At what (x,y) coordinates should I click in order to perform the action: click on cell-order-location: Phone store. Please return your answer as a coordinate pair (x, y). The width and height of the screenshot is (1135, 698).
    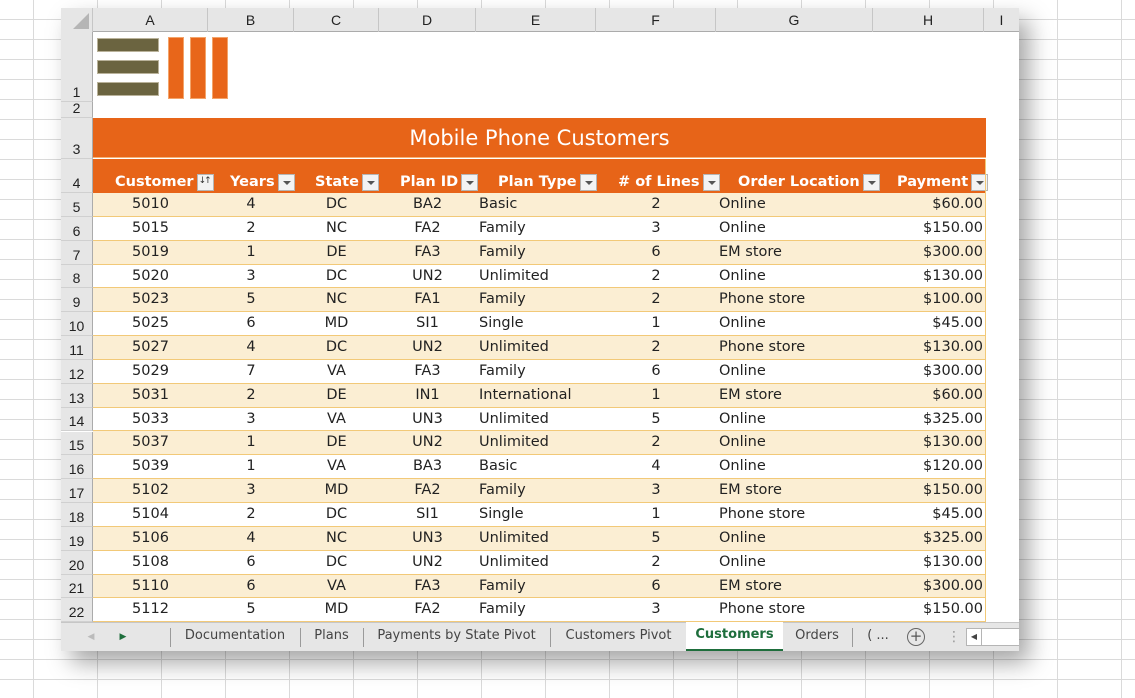
    Looking at the image, I should click on (794, 299).